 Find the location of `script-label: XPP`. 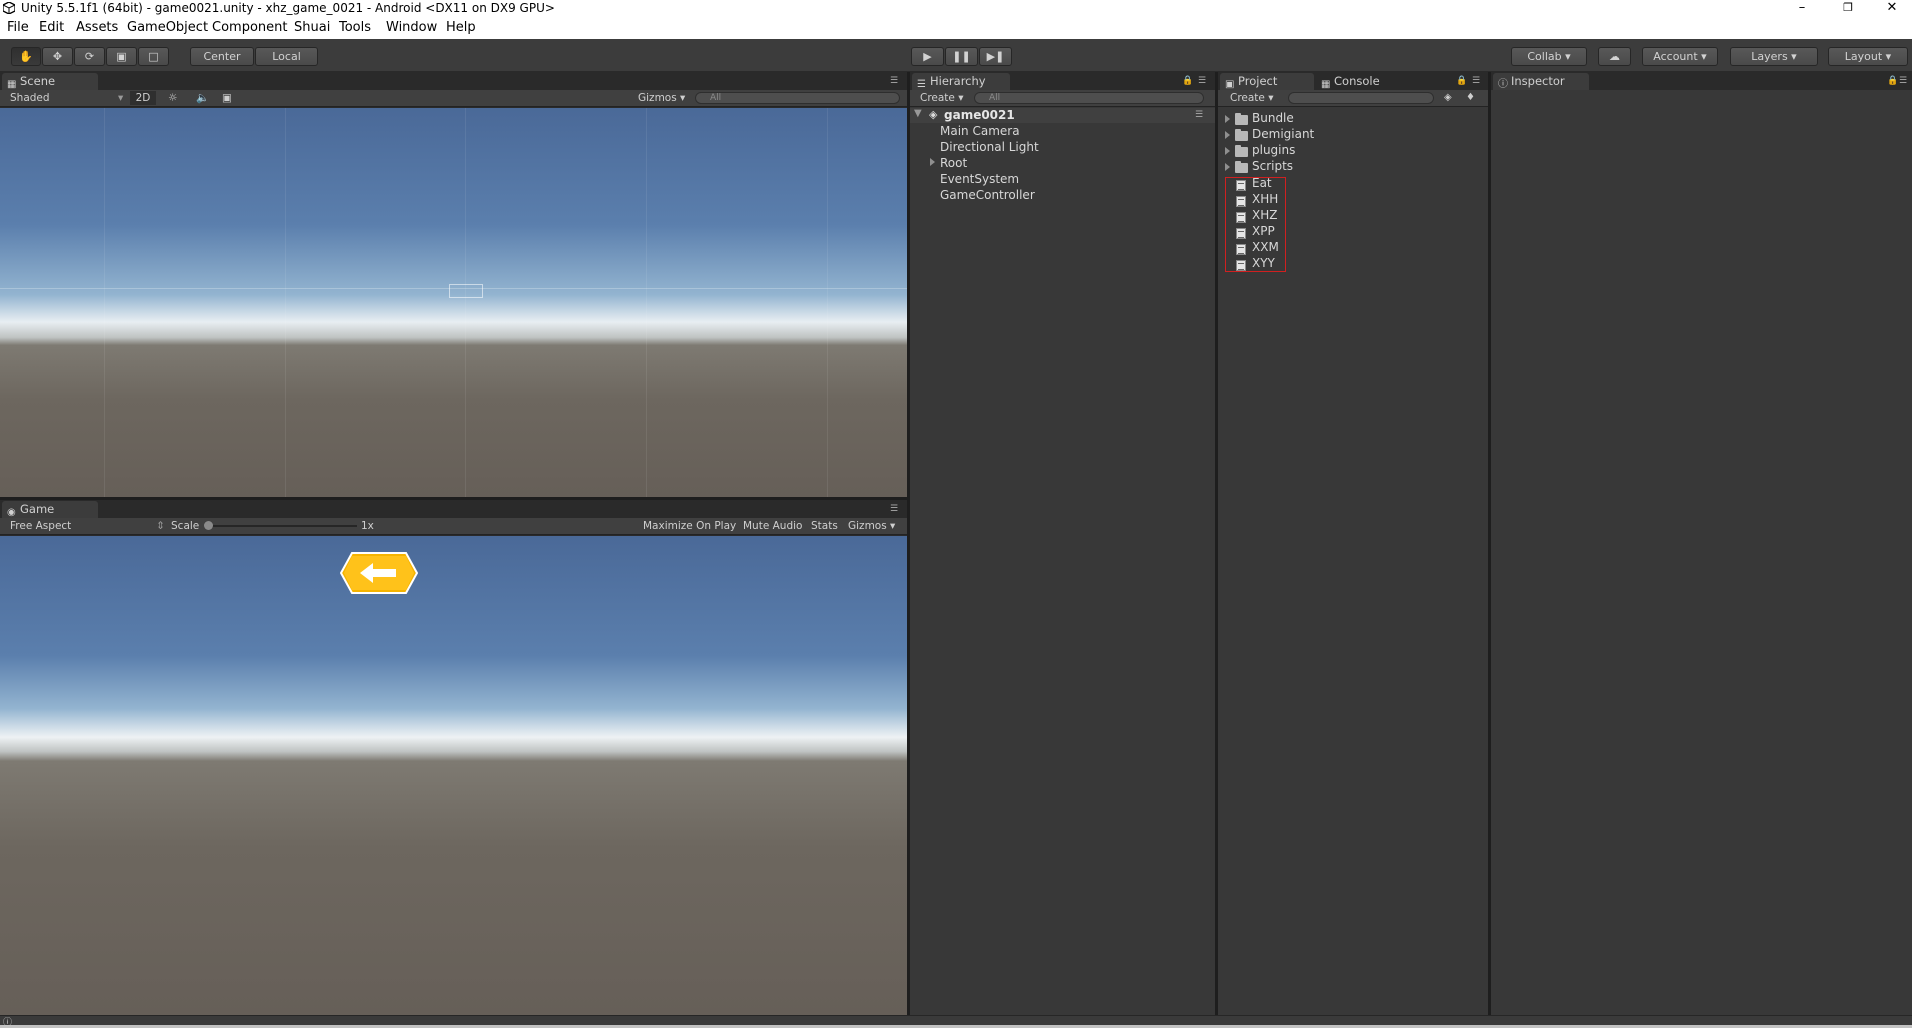

script-label: XPP is located at coordinates (1263, 231).